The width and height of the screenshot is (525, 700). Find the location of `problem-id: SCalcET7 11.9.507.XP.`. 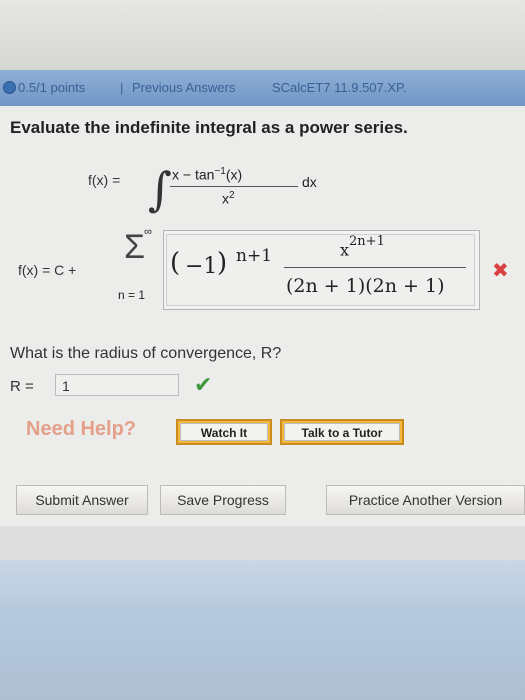

problem-id: SCalcET7 11.9.507.XP. is located at coordinates (339, 87).